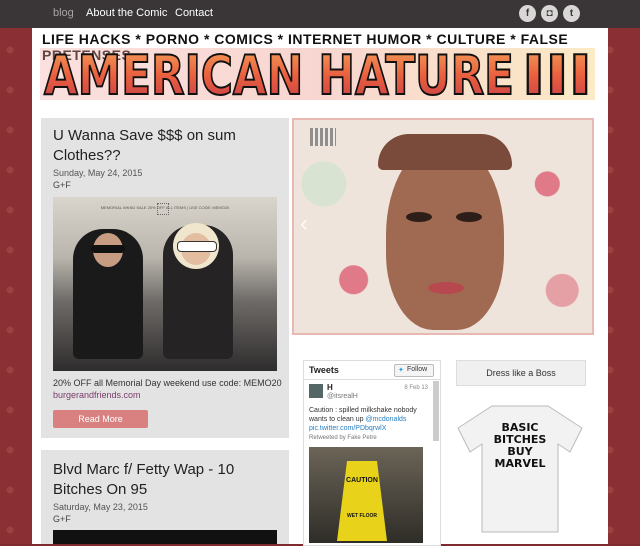 This screenshot has height=546, width=640. What do you see at coordinates (436, 411) in the screenshot?
I see `scrollbar` at bounding box center [436, 411].